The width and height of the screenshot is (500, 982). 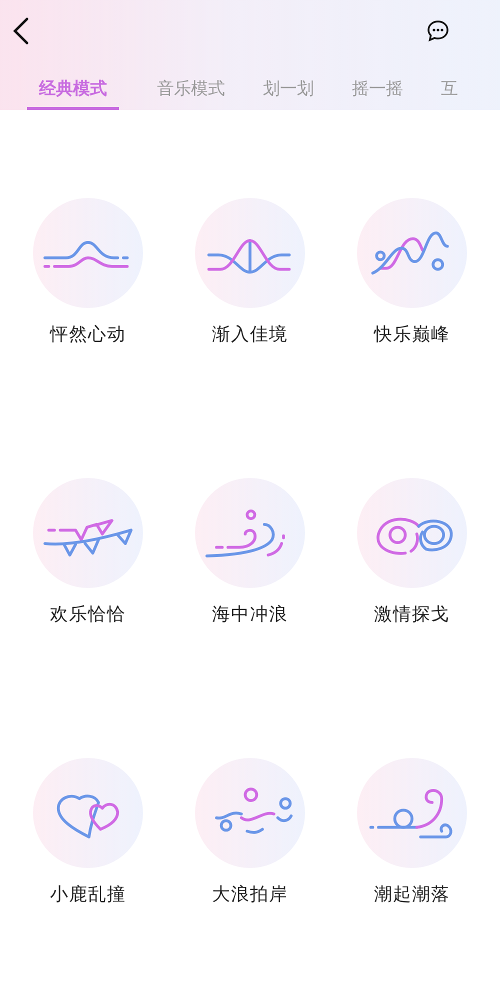 What do you see at coordinates (88, 335) in the screenshot?
I see `mode-label: 怦然心动` at bounding box center [88, 335].